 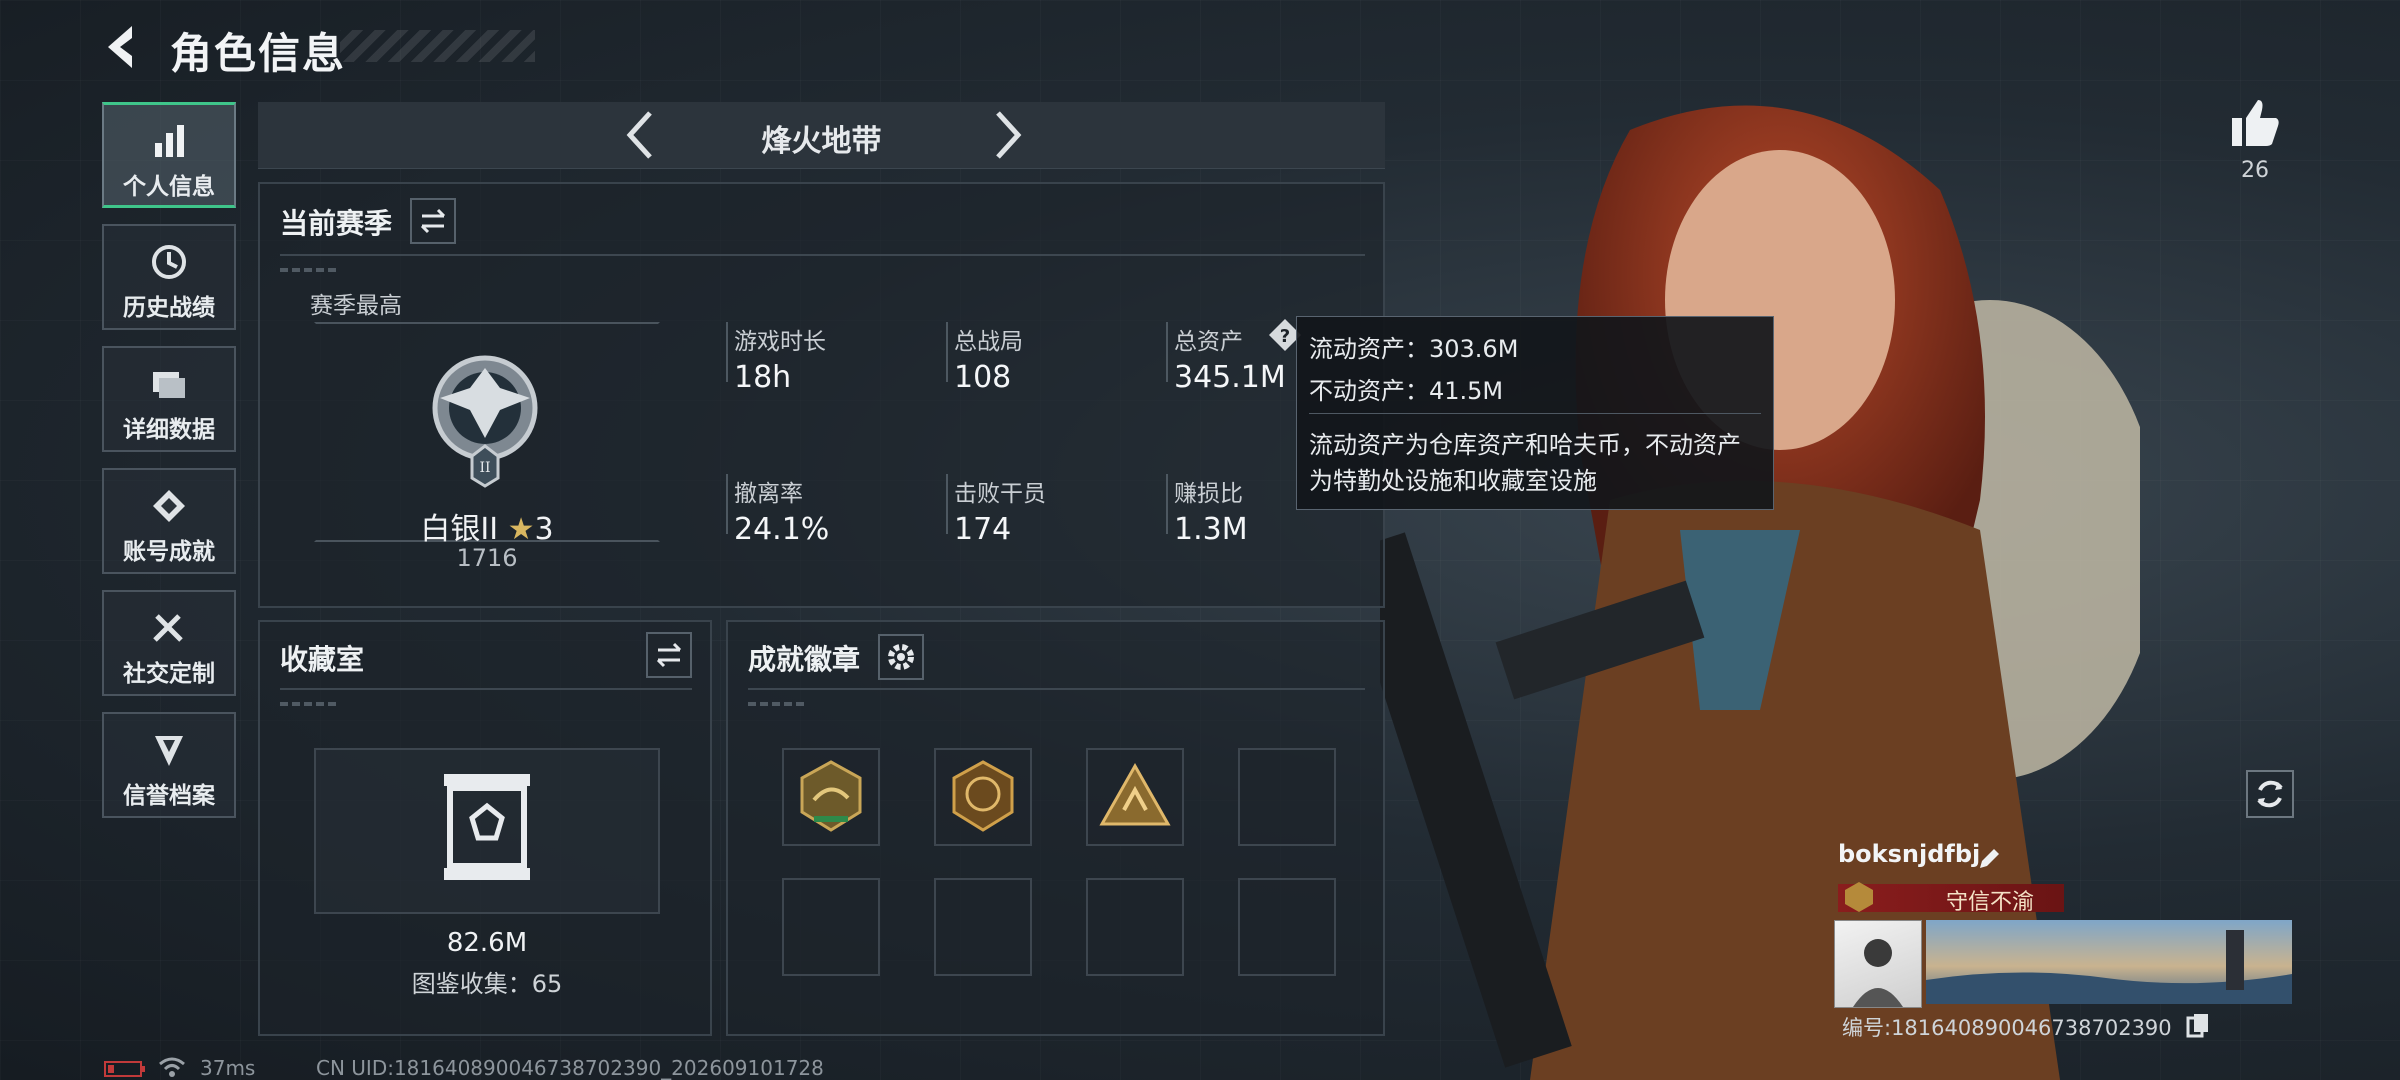 I want to click on season-best-label: 赛季最高, so click(x=356, y=306).